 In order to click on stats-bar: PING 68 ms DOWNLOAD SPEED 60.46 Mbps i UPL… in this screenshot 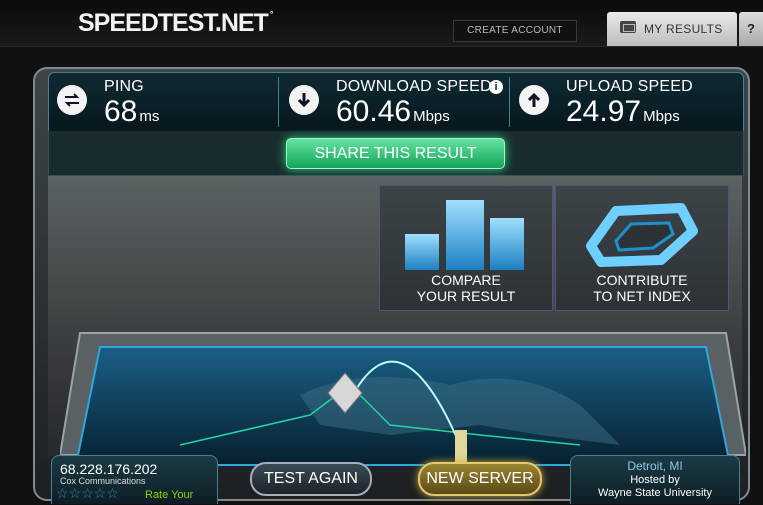, I will do `click(396, 102)`.